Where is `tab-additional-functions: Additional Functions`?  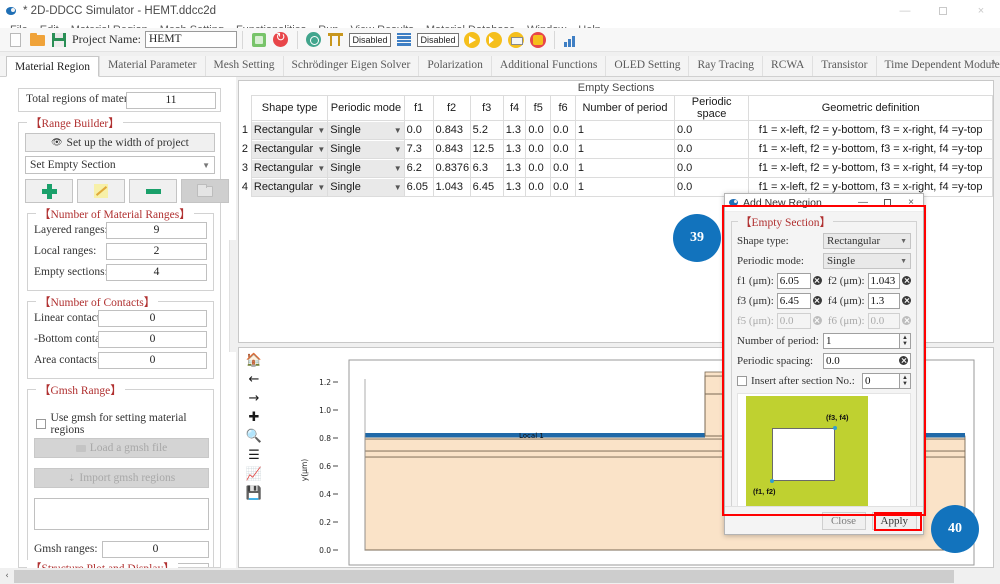 tab-additional-functions: Additional Functions is located at coordinates (547, 66).